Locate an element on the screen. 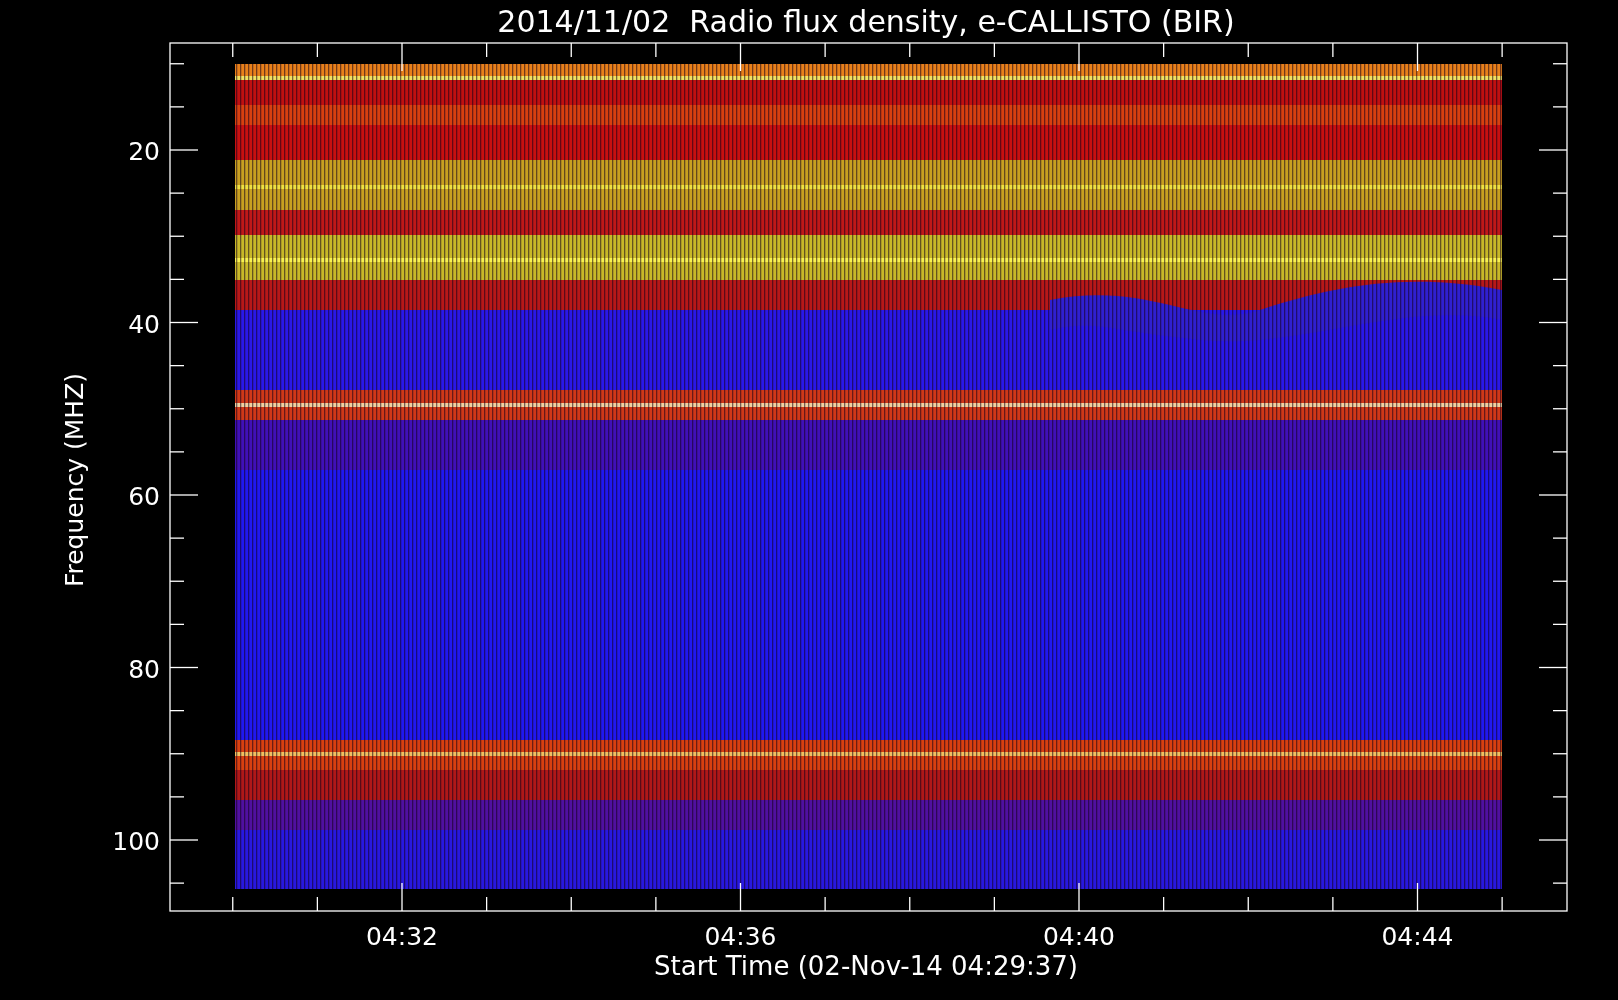 The width and height of the screenshot is (1618, 1000). plot-title: 2014/11/02 Radio flux density, e-CALLISTO (BIR) is located at coordinates (866, 21).